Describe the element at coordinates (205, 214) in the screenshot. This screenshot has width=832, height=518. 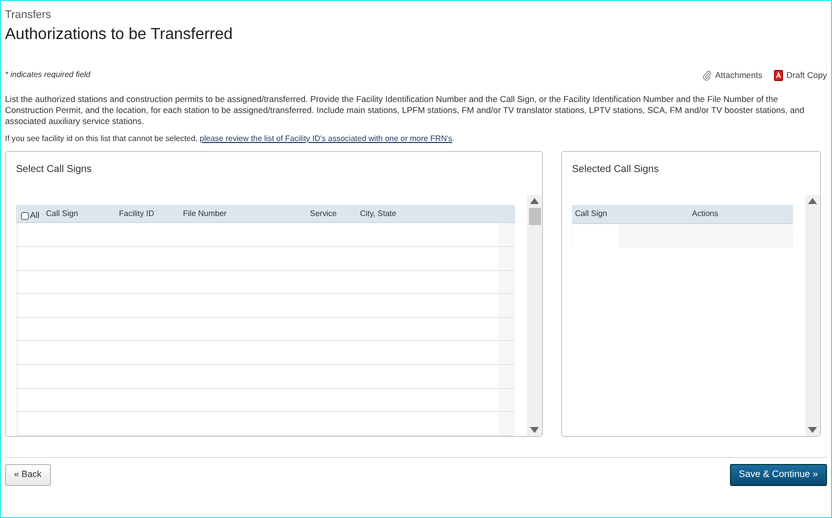
I see `column-header: File Number` at that location.